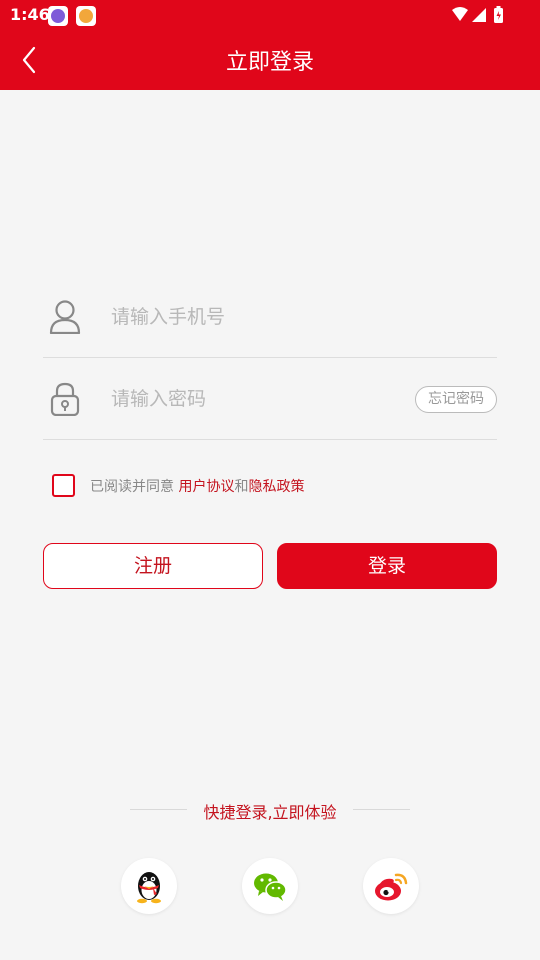 The width and height of the screenshot is (540, 960). What do you see at coordinates (256, 317) in the screenshot?
I see `phone-input` at bounding box center [256, 317].